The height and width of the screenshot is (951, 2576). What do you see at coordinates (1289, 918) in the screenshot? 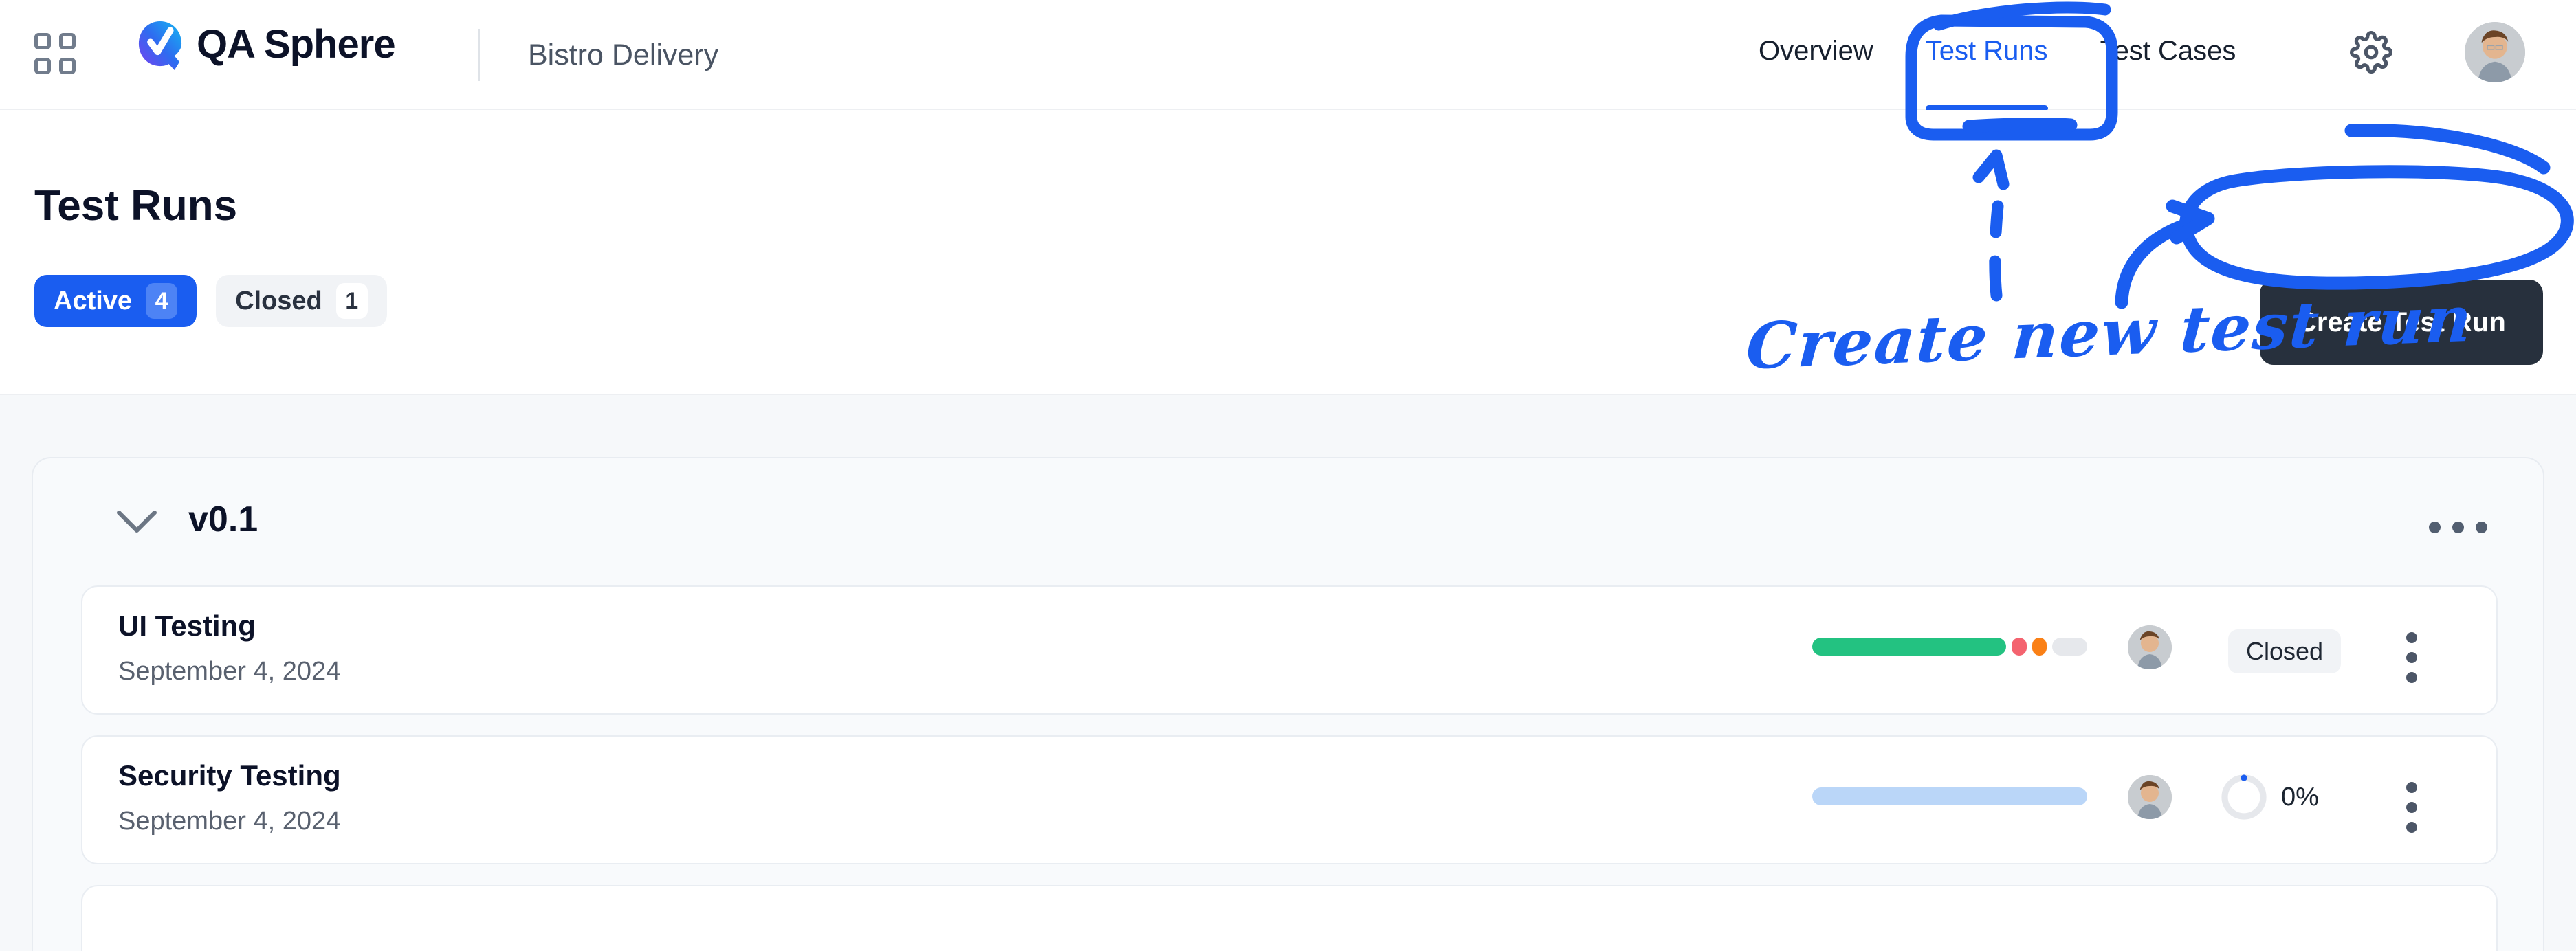
I see `table-row` at bounding box center [1289, 918].